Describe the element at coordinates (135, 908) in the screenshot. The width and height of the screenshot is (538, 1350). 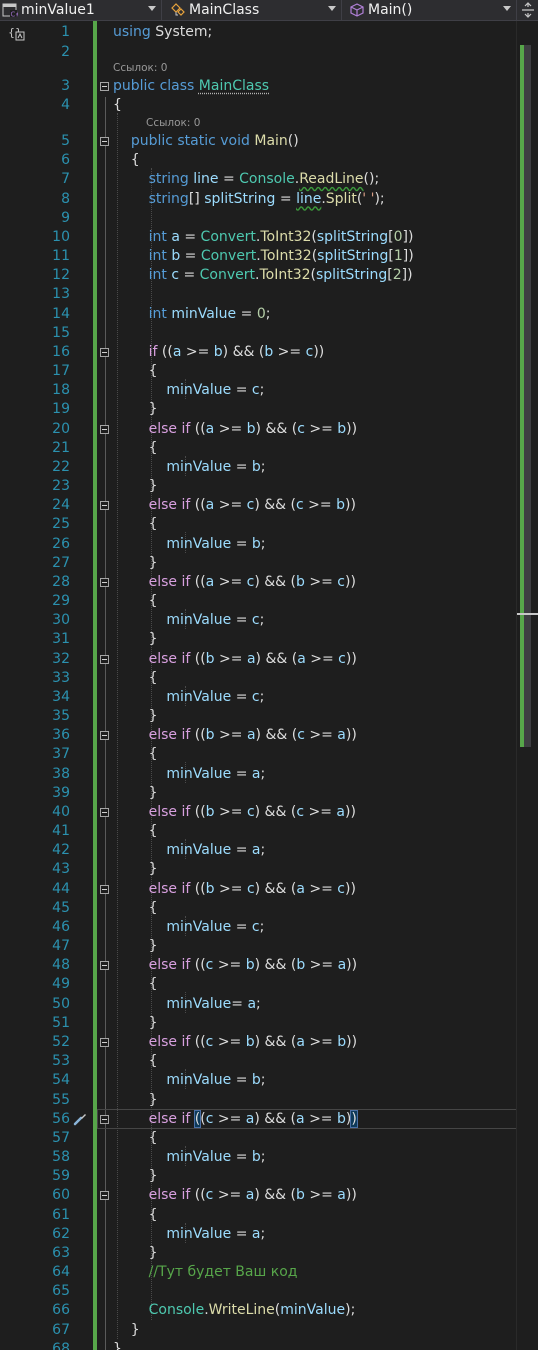
I see `code-text: {` at that location.